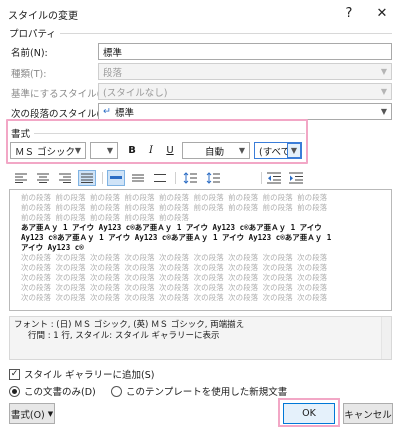  I want to click on font-color-value: 自動, so click(215, 152).